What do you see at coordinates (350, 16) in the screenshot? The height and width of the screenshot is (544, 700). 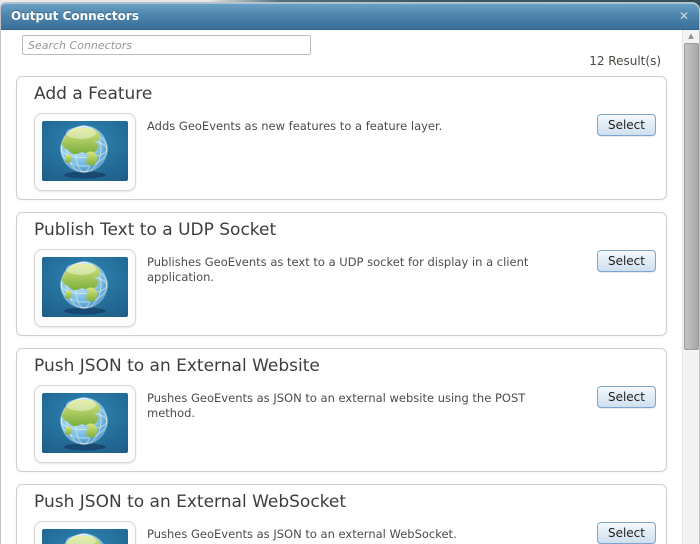 I see `dialog-titlebar: Output Connectors ✕` at bounding box center [350, 16].